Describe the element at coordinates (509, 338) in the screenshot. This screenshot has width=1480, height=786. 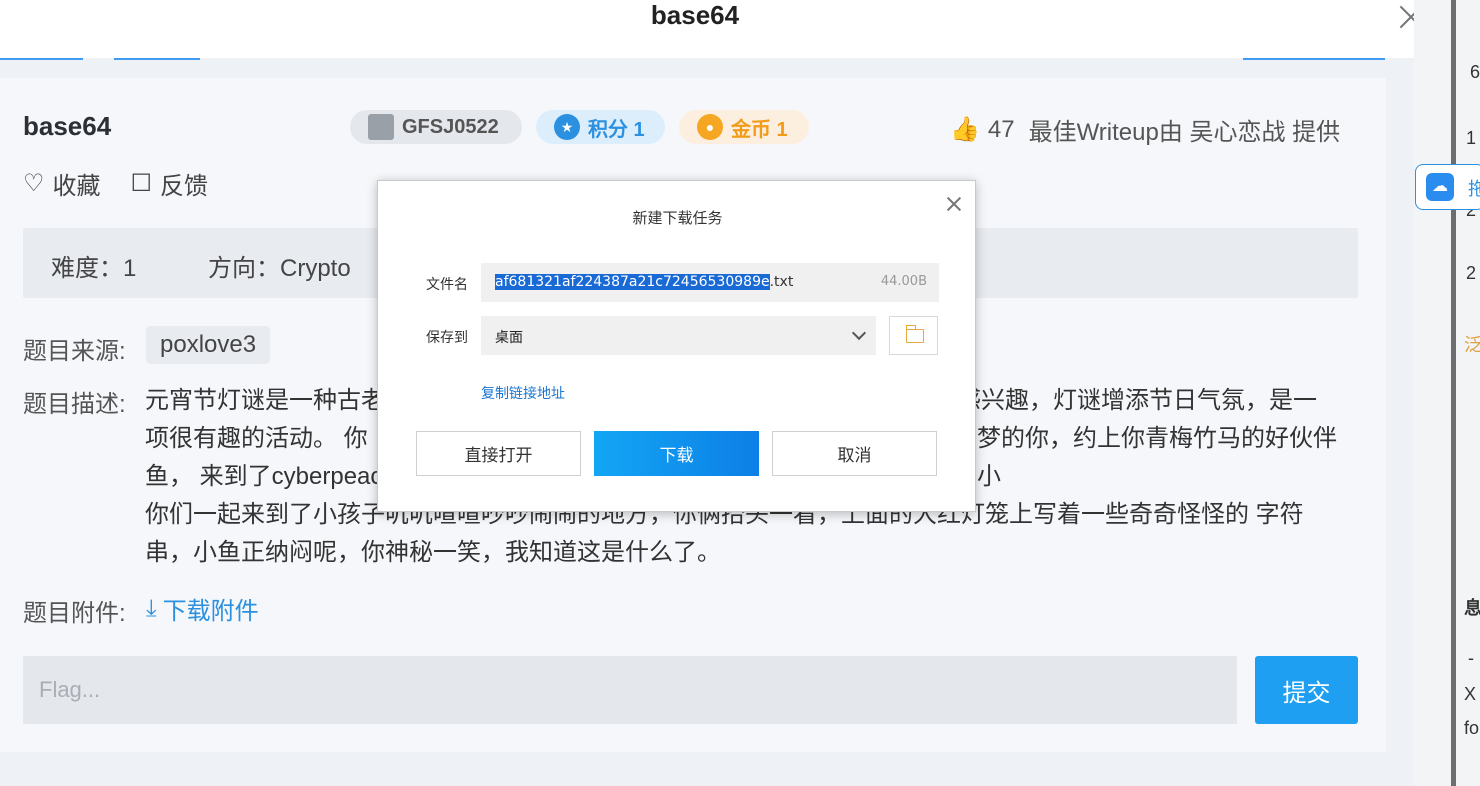
I see `save-location-value: 桌面` at that location.